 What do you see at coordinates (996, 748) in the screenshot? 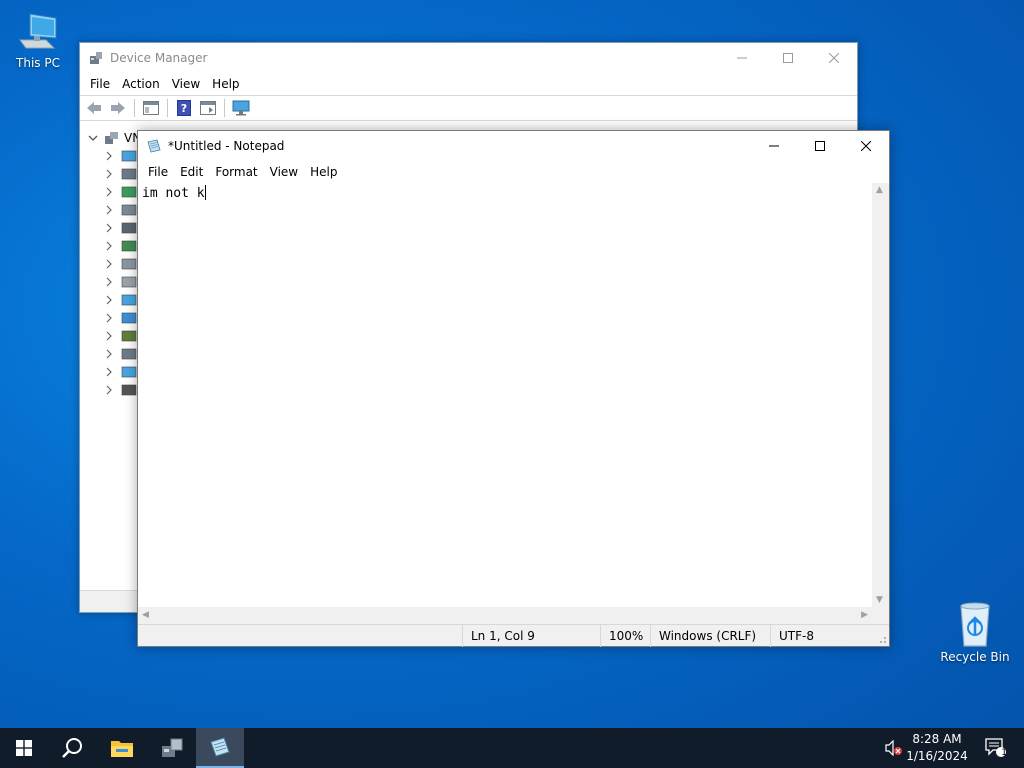
I see `notification-center-button: 1` at bounding box center [996, 748].